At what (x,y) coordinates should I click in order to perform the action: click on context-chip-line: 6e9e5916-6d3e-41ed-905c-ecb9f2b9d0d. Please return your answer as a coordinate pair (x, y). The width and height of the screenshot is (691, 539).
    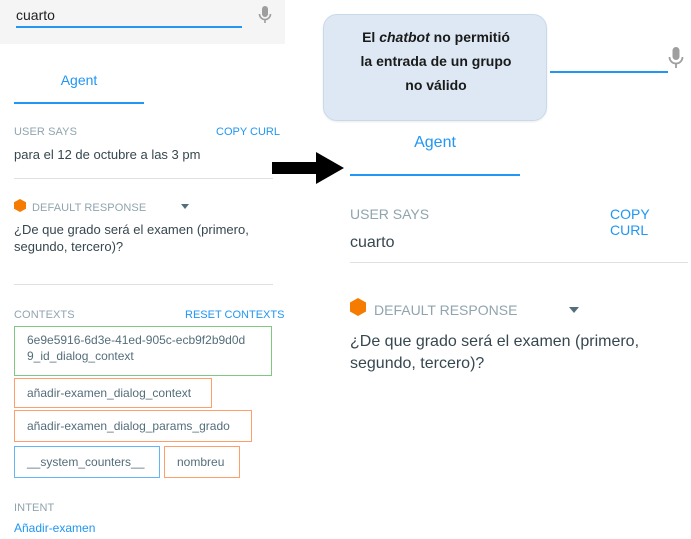
    Looking at the image, I should click on (136, 340).